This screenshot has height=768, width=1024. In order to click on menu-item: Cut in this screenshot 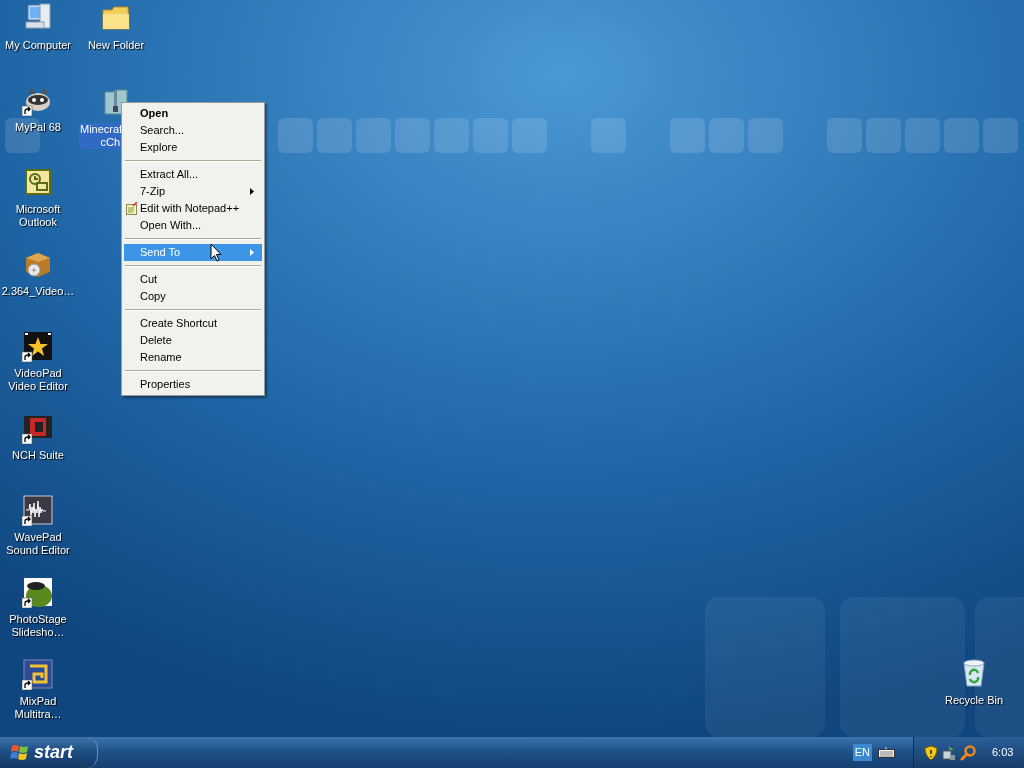, I will do `click(193, 279)`.